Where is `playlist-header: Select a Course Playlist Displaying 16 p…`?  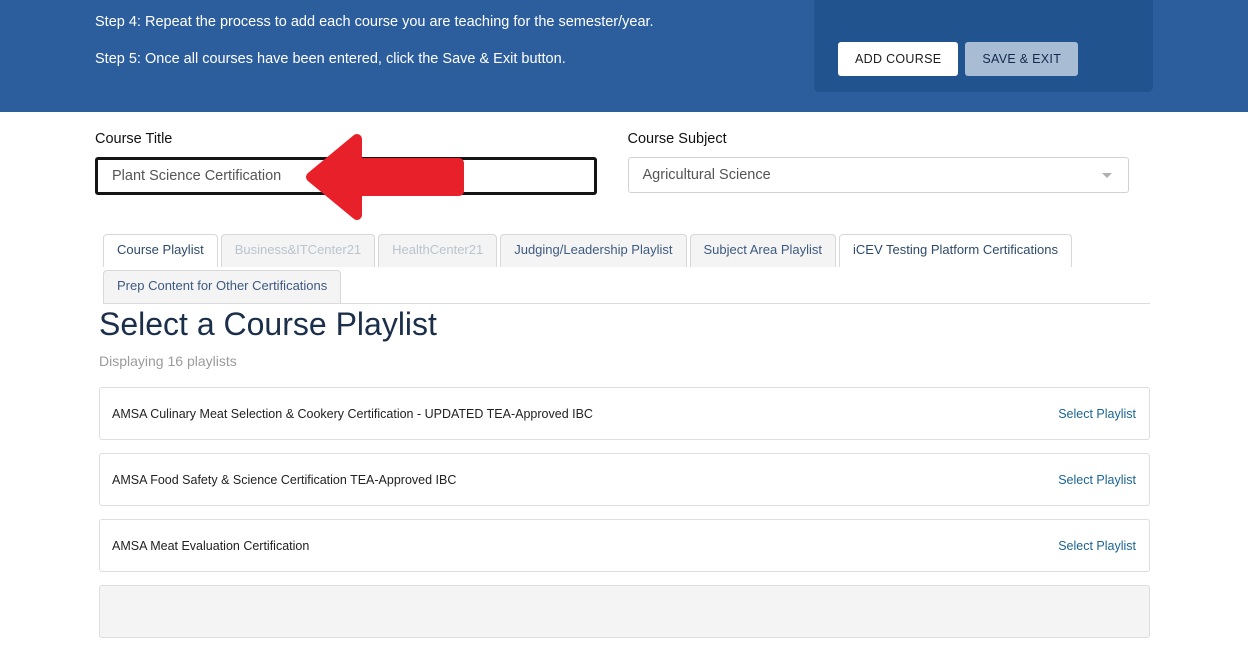 playlist-header: Select a Course Playlist Displaying 16 p… is located at coordinates (268, 338).